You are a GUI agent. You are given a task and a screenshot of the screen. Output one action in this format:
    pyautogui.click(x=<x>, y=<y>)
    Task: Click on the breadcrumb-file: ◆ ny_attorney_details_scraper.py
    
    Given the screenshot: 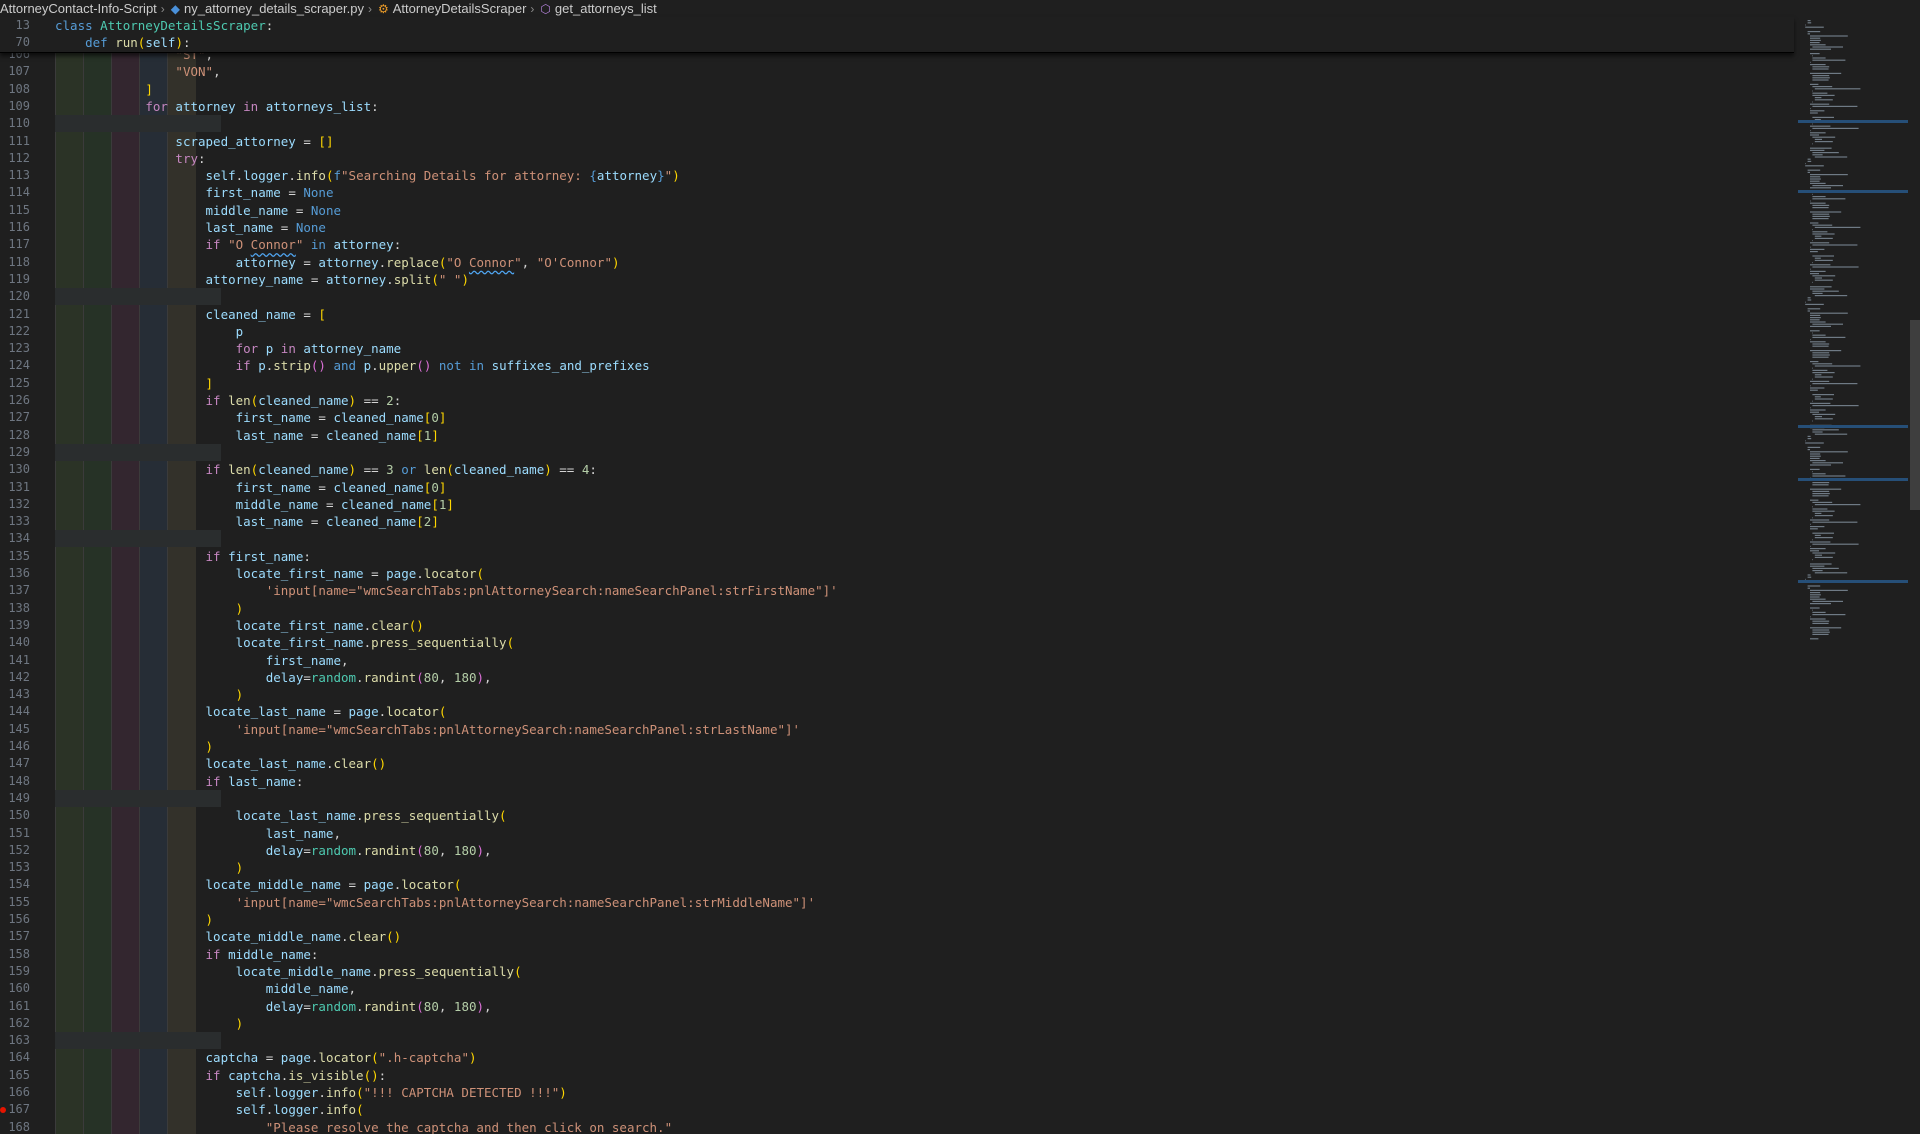 What is the action you would take?
    pyautogui.click(x=267, y=8)
    